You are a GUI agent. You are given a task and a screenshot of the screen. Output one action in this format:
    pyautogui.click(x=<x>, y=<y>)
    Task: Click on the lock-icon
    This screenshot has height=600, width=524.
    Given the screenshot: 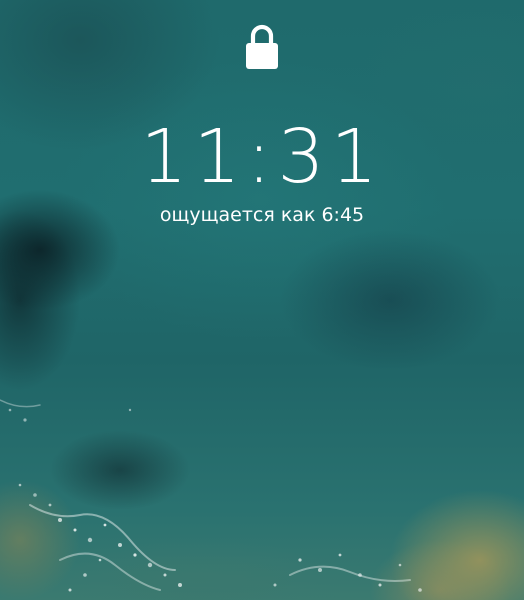 What is the action you would take?
    pyautogui.click(x=262, y=46)
    